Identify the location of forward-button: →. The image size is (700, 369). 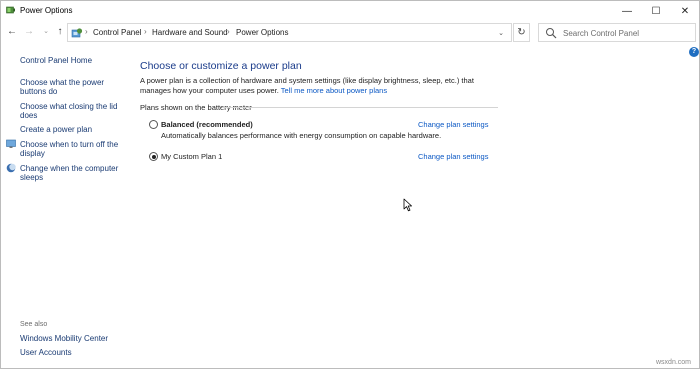
(29, 32).